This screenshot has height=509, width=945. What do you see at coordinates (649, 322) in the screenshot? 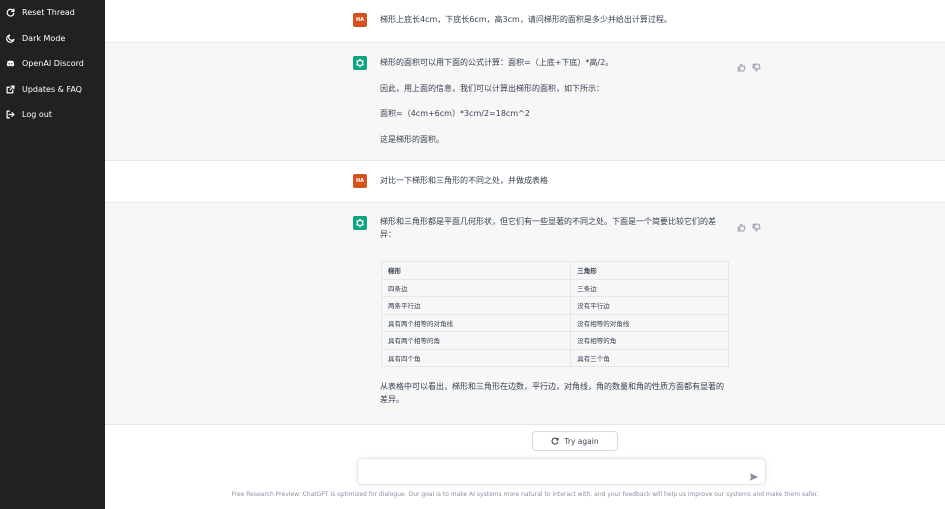
I see `table-cell: 没有相等的对角线` at bounding box center [649, 322].